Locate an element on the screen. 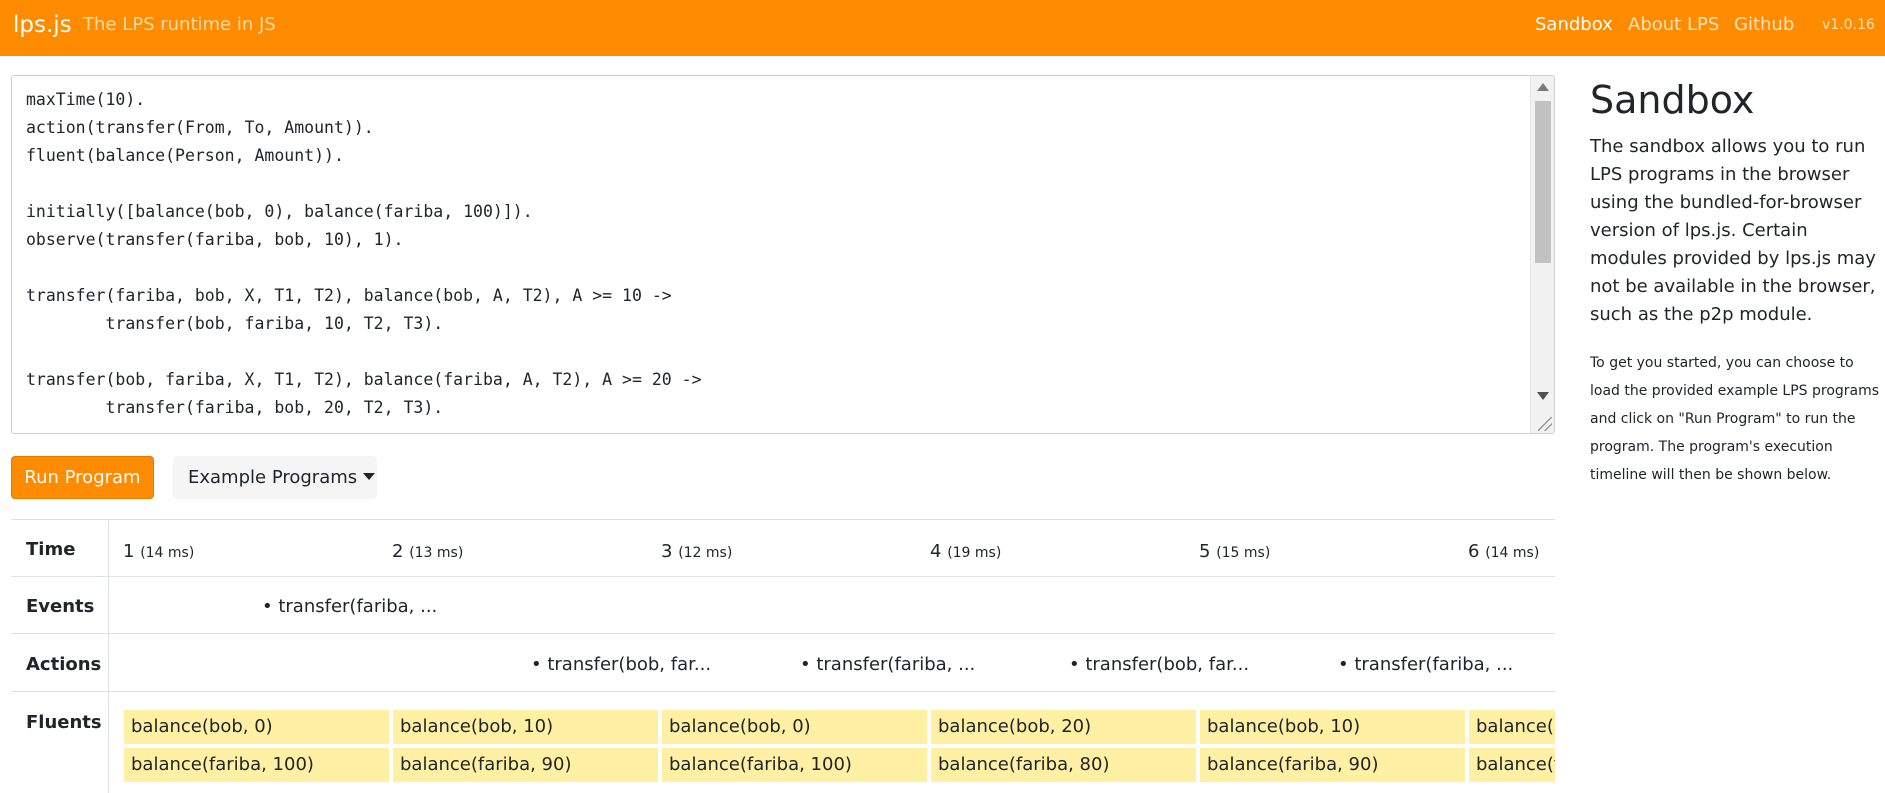 Image resolution: width=1885 pixels, height=793 pixels. fluent-cell: balance(bob, 20) is located at coordinates (1063, 727).